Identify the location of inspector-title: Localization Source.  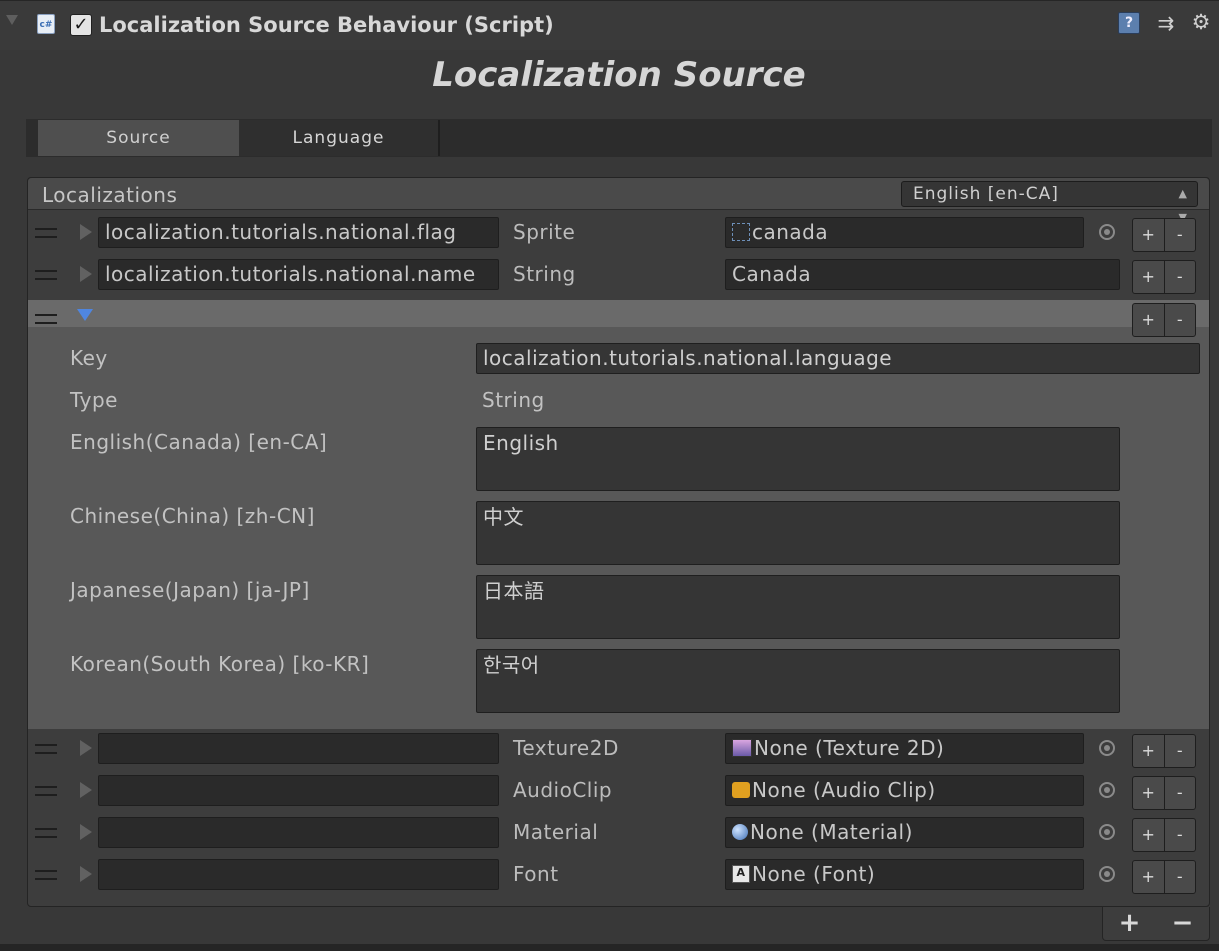
(619, 75).